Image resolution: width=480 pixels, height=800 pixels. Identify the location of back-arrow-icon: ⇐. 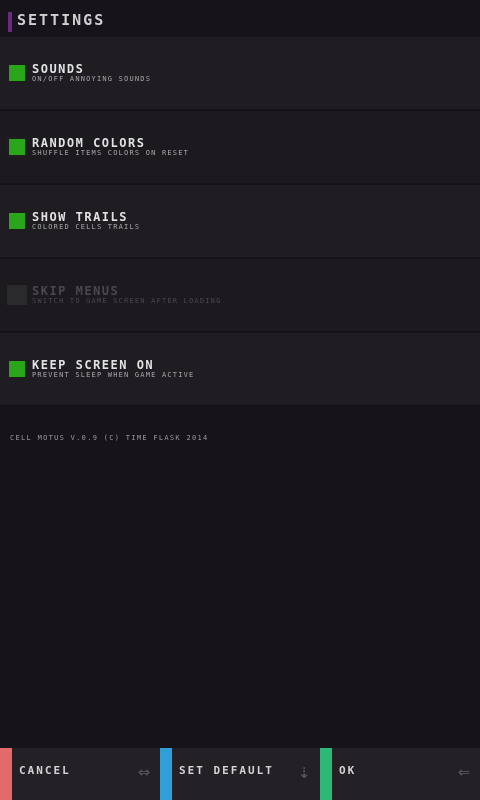
(463, 771).